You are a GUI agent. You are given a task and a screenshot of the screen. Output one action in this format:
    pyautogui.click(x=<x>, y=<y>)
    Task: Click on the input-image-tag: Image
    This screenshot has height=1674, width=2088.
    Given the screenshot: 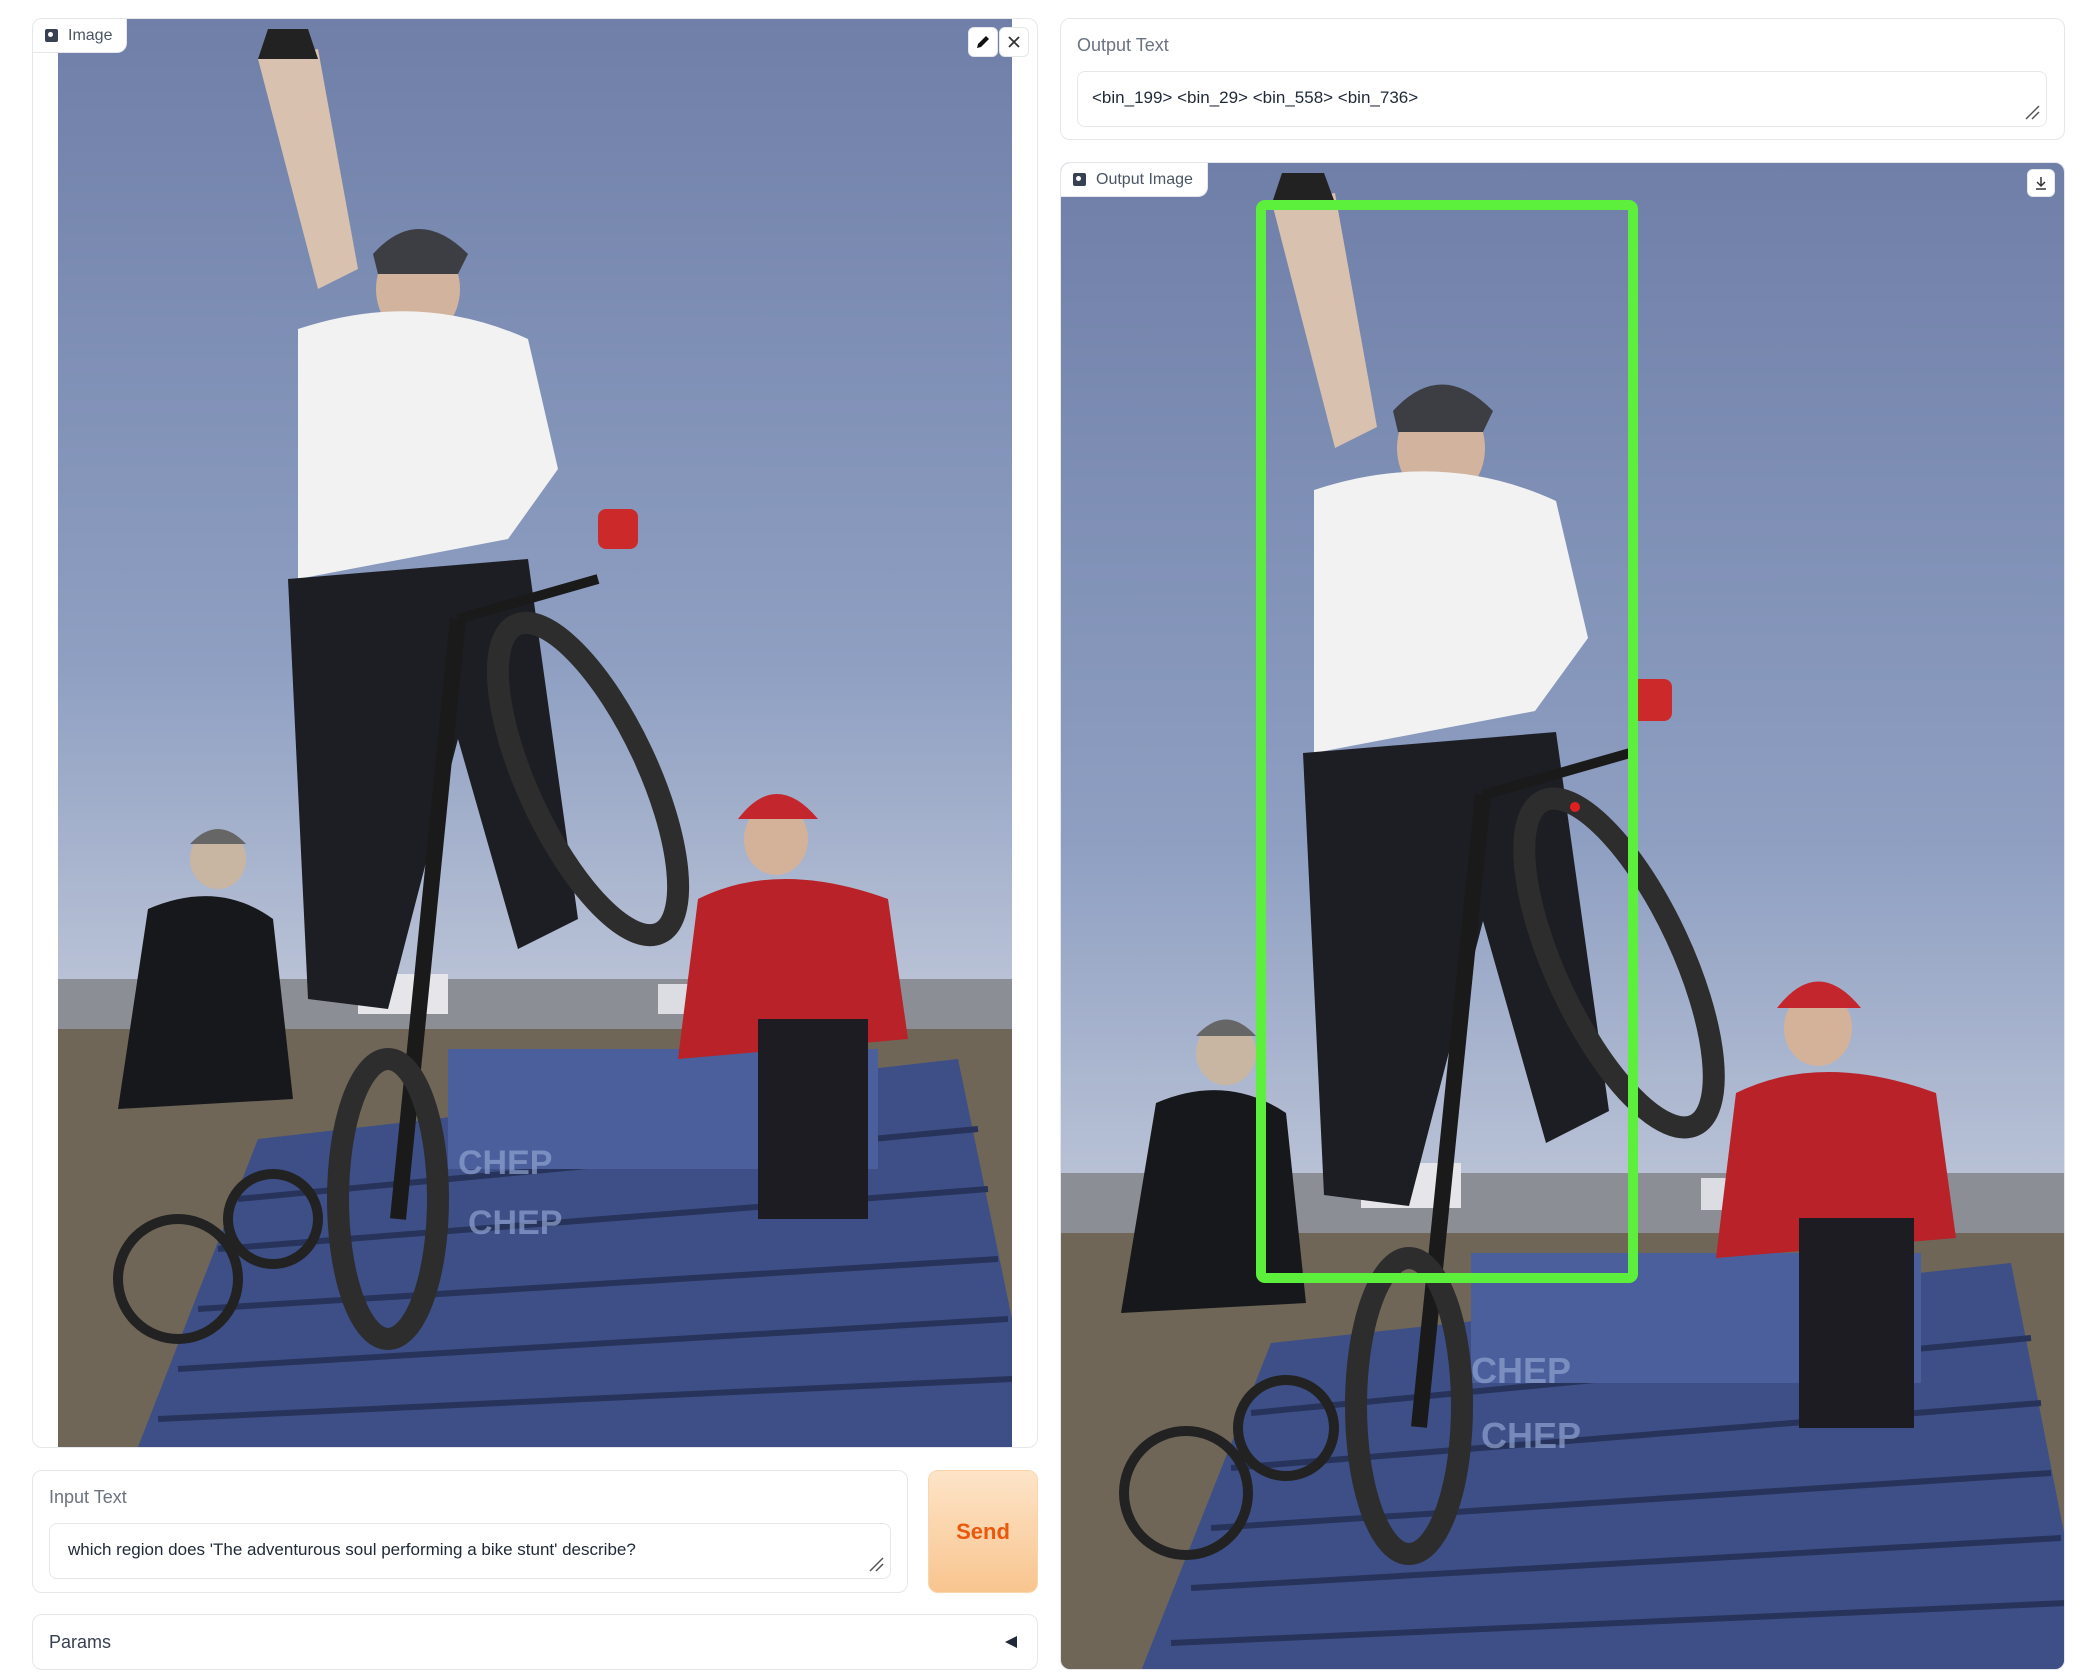 What is the action you would take?
    pyautogui.click(x=80, y=36)
    